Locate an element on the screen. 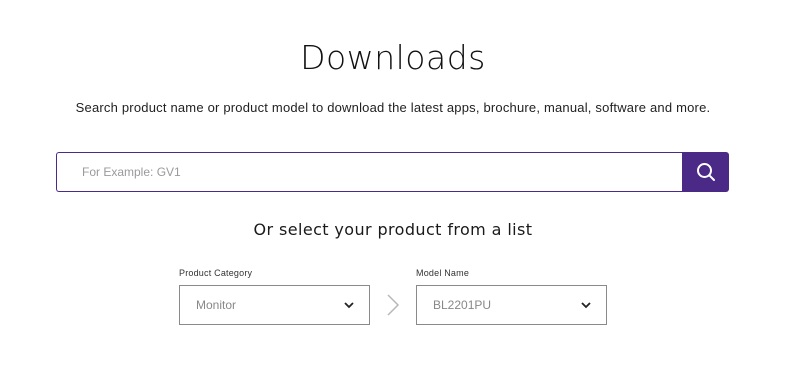 This screenshot has height=376, width=800. product-category-value: Monitor is located at coordinates (216, 305).